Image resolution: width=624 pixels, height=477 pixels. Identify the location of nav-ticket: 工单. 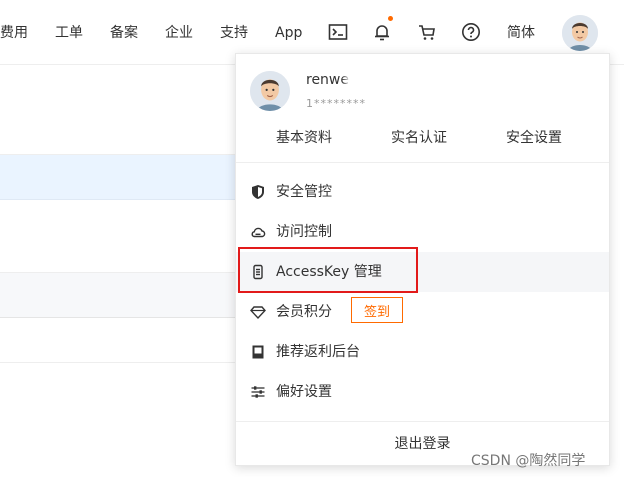
(69, 33).